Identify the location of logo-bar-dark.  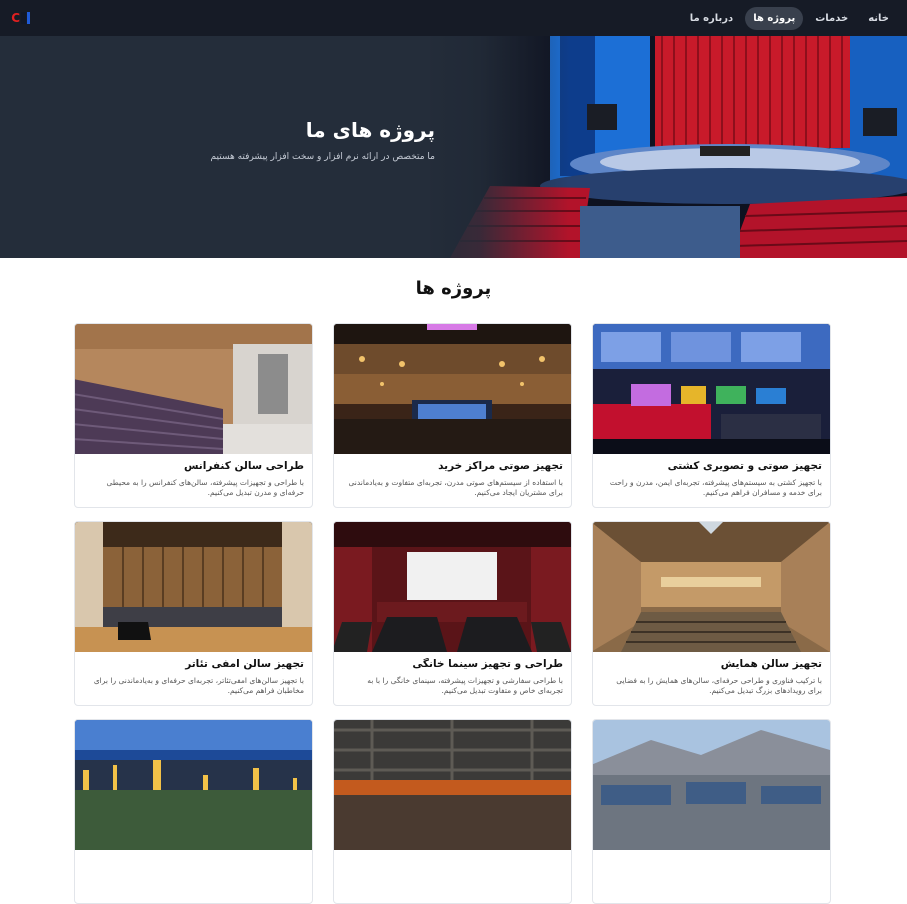
(23, 18).